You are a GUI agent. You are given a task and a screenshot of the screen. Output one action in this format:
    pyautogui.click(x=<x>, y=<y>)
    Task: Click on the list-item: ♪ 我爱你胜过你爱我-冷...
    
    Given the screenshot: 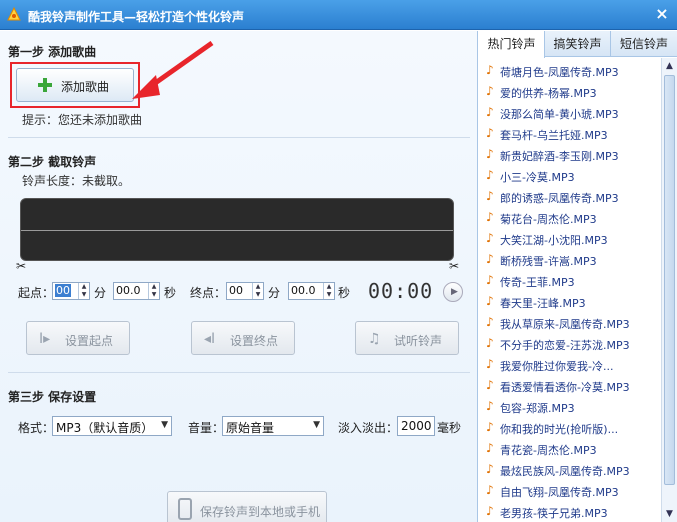 What is the action you would take?
    pyautogui.click(x=570, y=365)
    